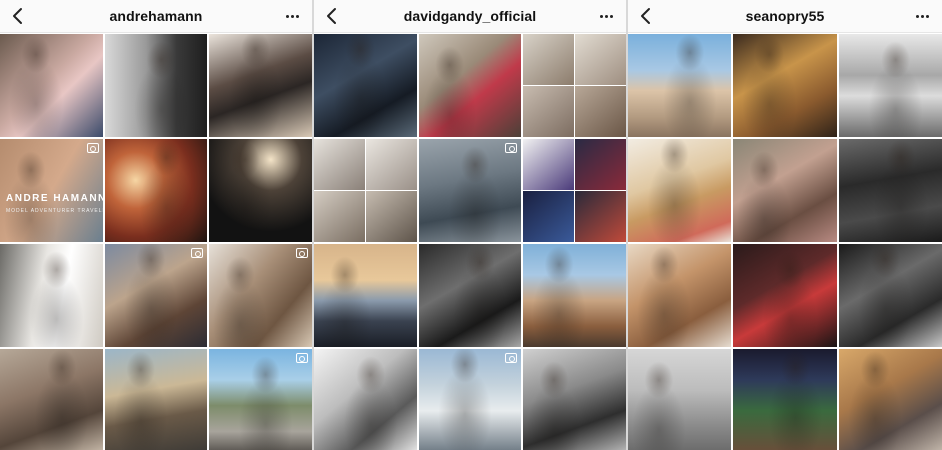  I want to click on photo-tile-man-white-shirt-window, so click(51, 295).